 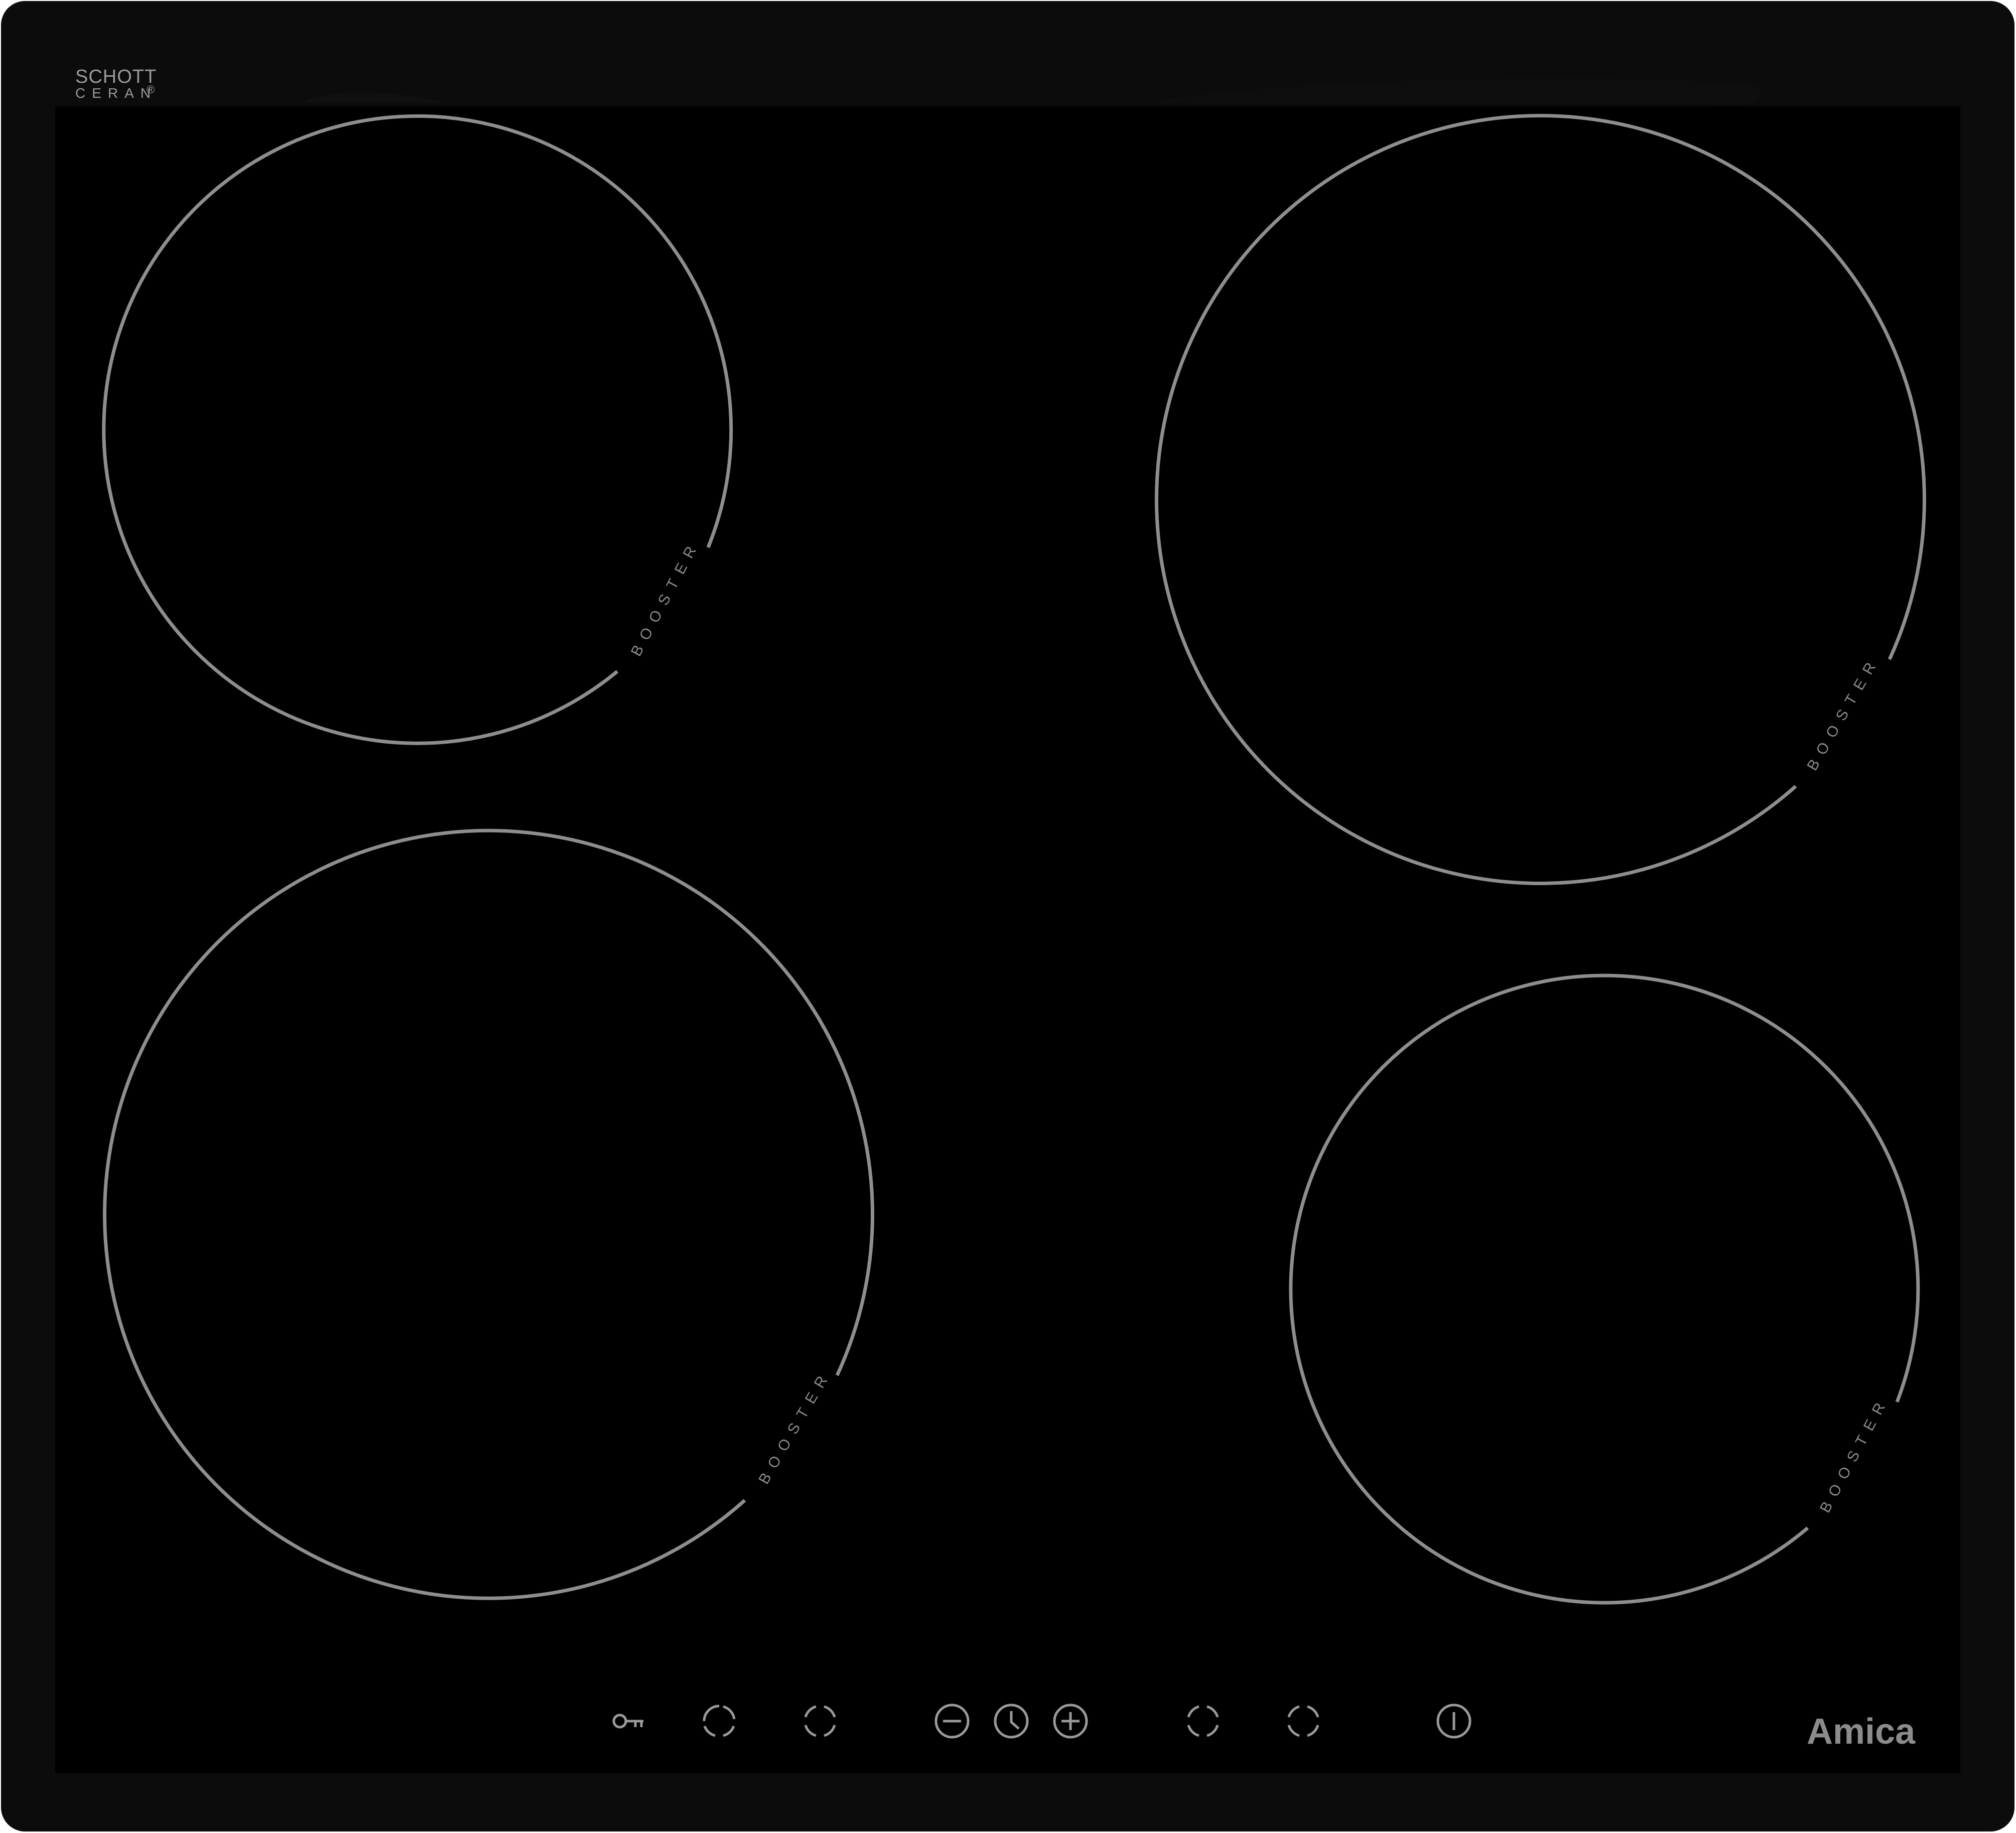 What do you see at coordinates (1011, 1721) in the screenshot?
I see `timer-button` at bounding box center [1011, 1721].